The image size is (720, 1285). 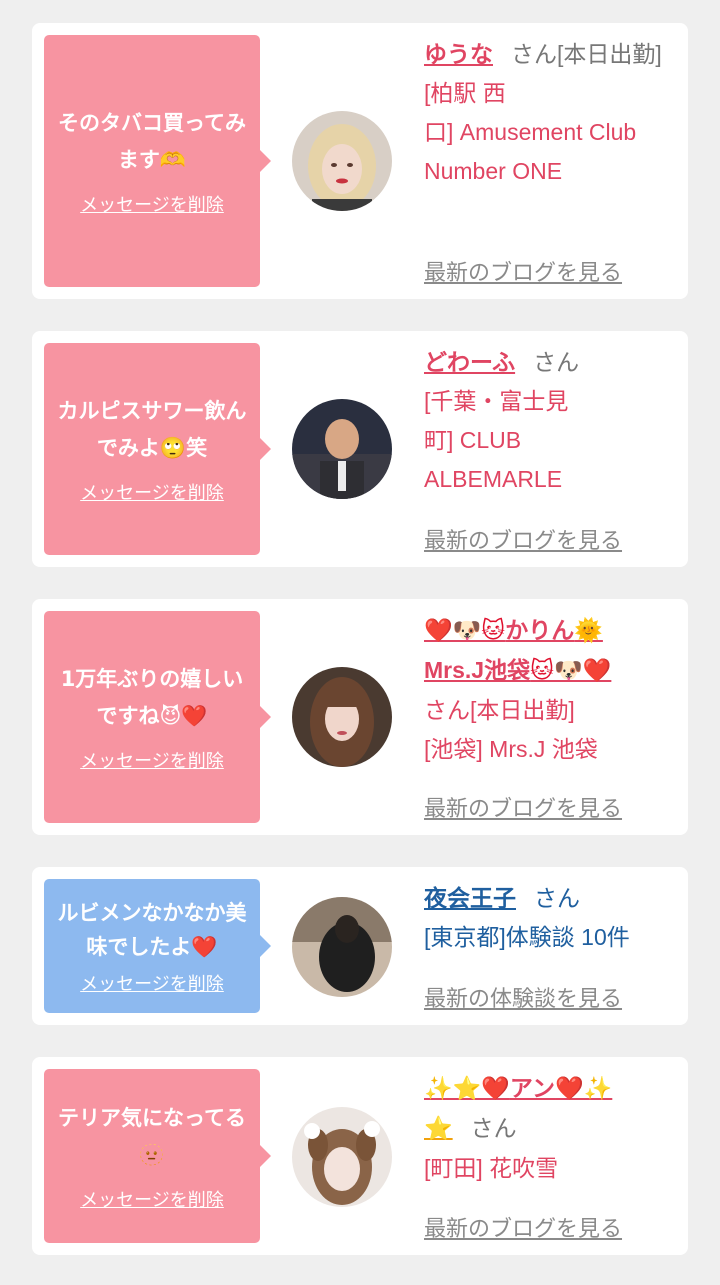 What do you see at coordinates (496, 401) in the screenshot?
I see `shop-line: [千葉・富士見` at bounding box center [496, 401].